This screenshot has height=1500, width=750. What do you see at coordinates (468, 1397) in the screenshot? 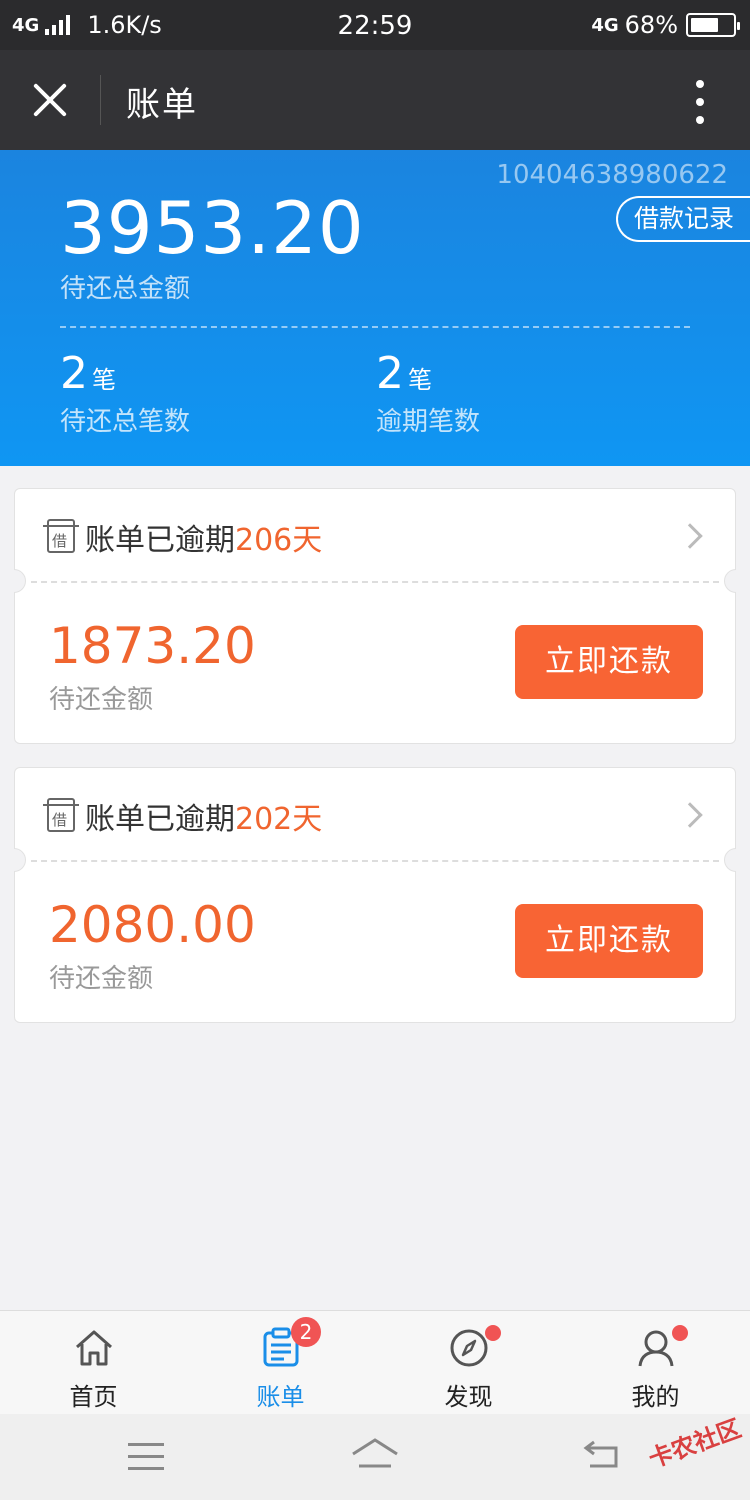
I see `tab-discover-label: 发现` at bounding box center [468, 1397].